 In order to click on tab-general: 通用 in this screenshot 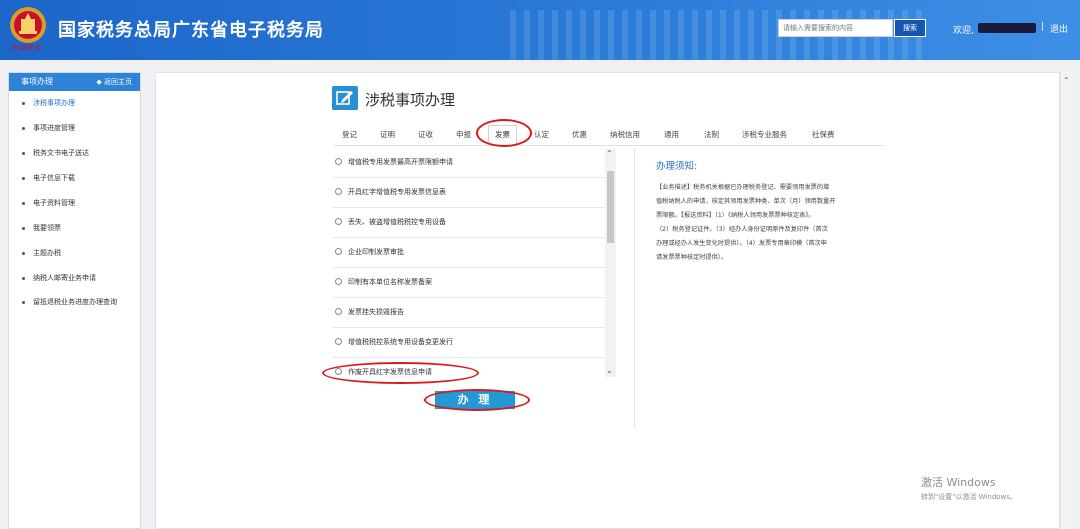, I will do `click(671, 134)`.